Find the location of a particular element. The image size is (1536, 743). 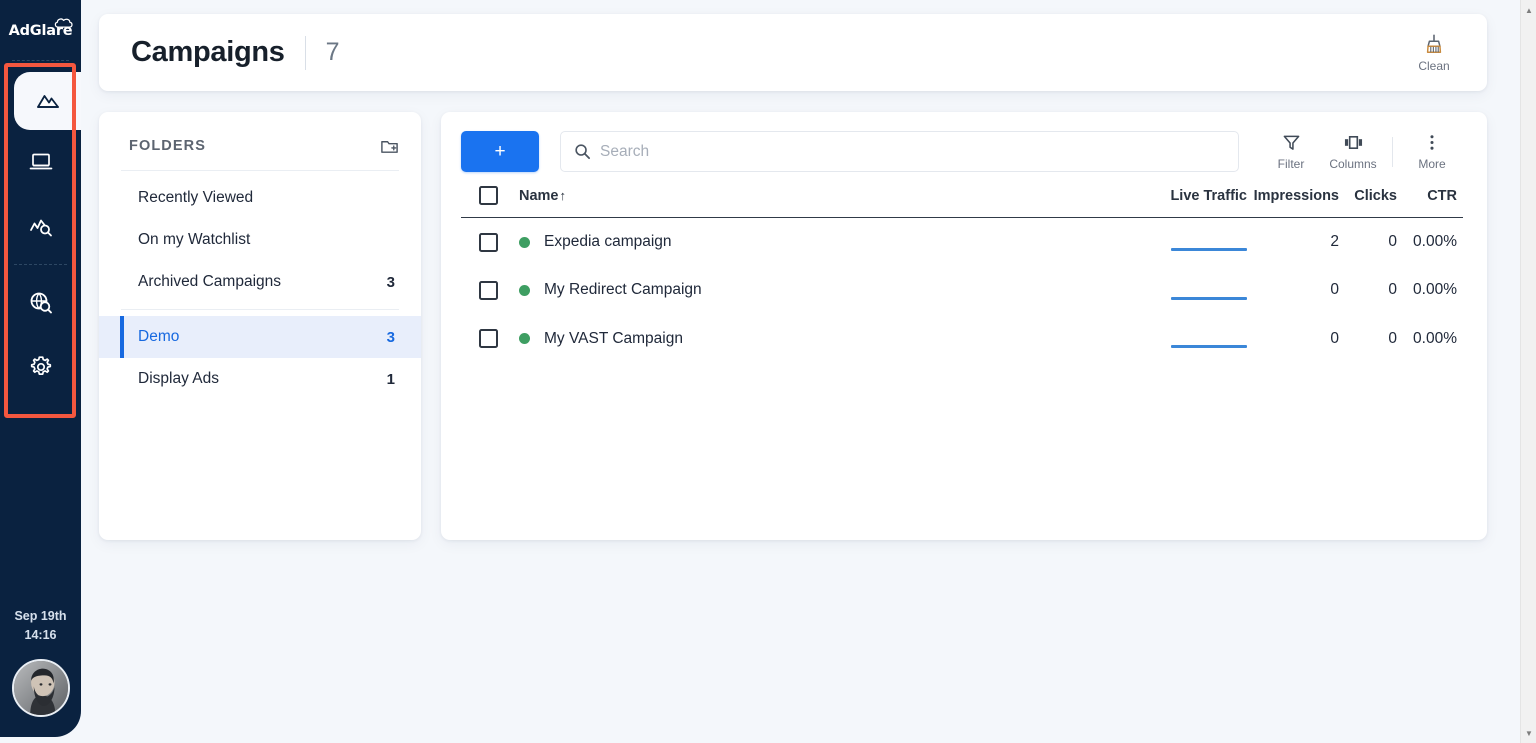

sidebar-nav is located at coordinates (40, 235).